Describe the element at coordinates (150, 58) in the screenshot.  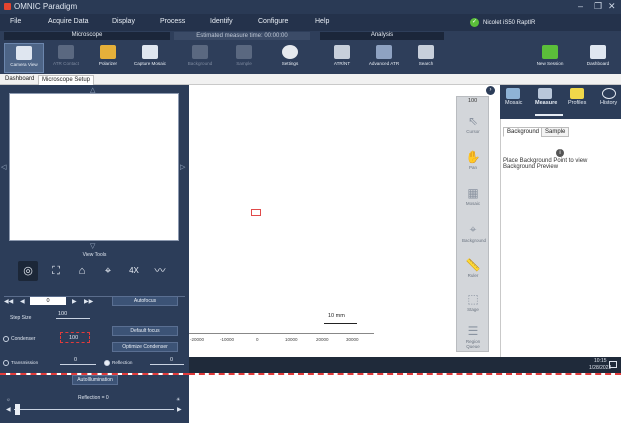
I see `capture-mosaic-button: Capture Mosaic` at that location.